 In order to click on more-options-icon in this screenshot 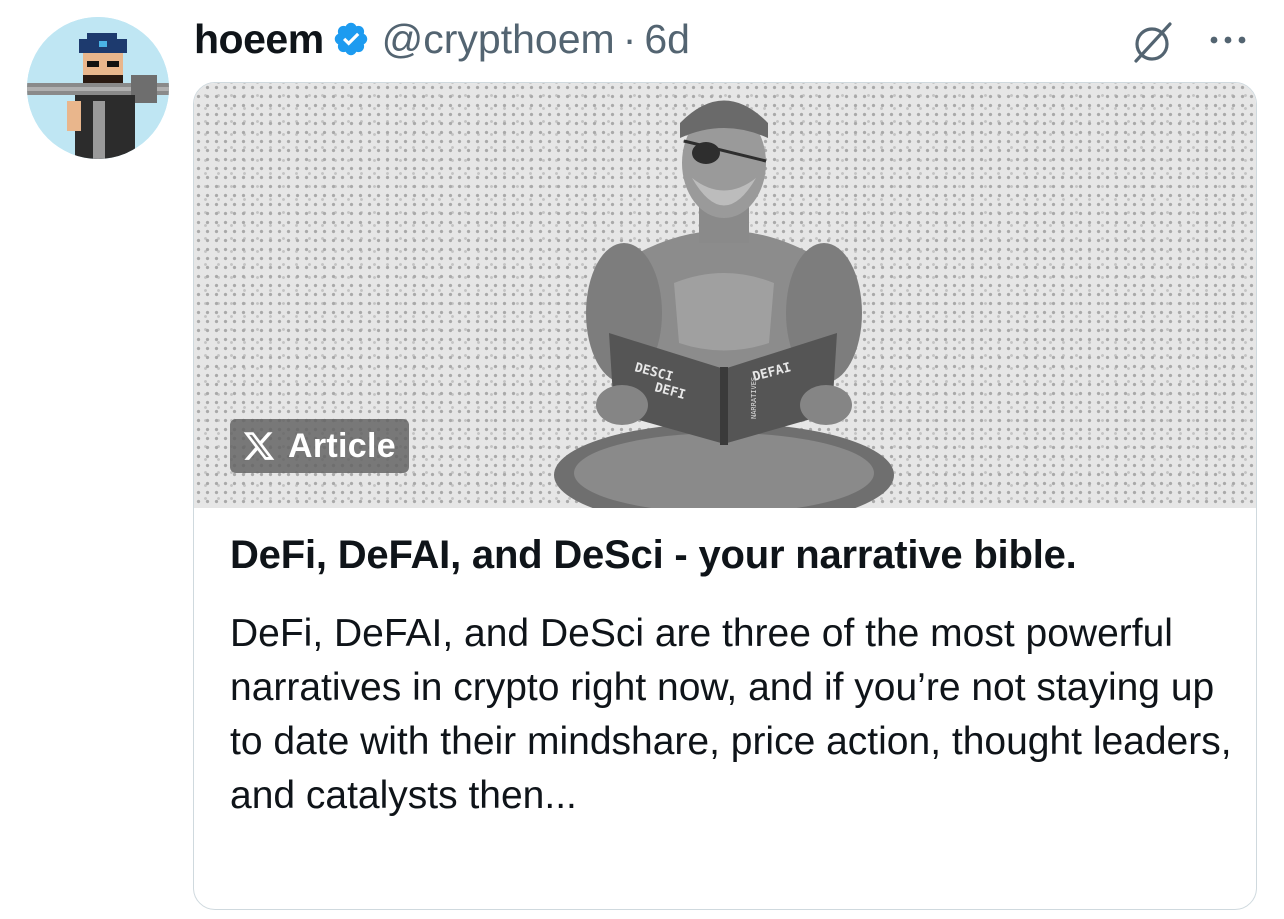, I will do `click(1228, 40)`.